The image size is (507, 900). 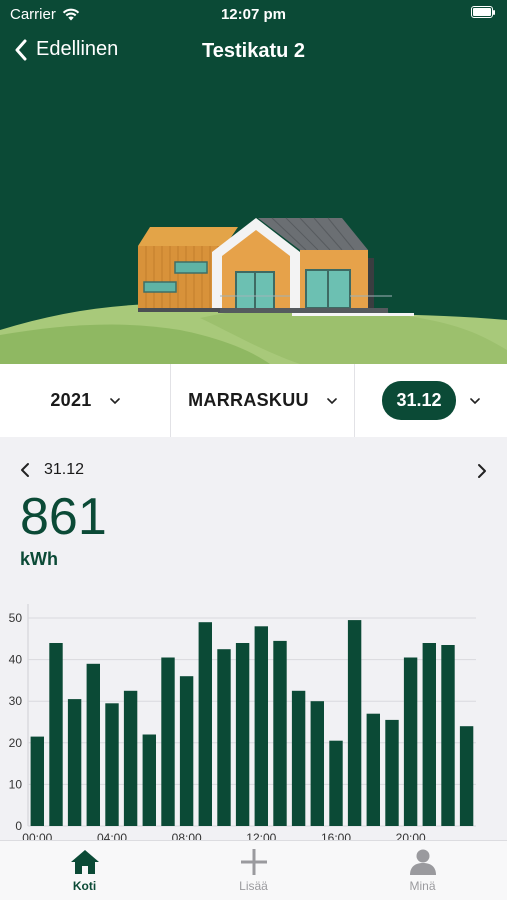 What do you see at coordinates (18, 826) in the screenshot?
I see `y-tick-label: 0` at bounding box center [18, 826].